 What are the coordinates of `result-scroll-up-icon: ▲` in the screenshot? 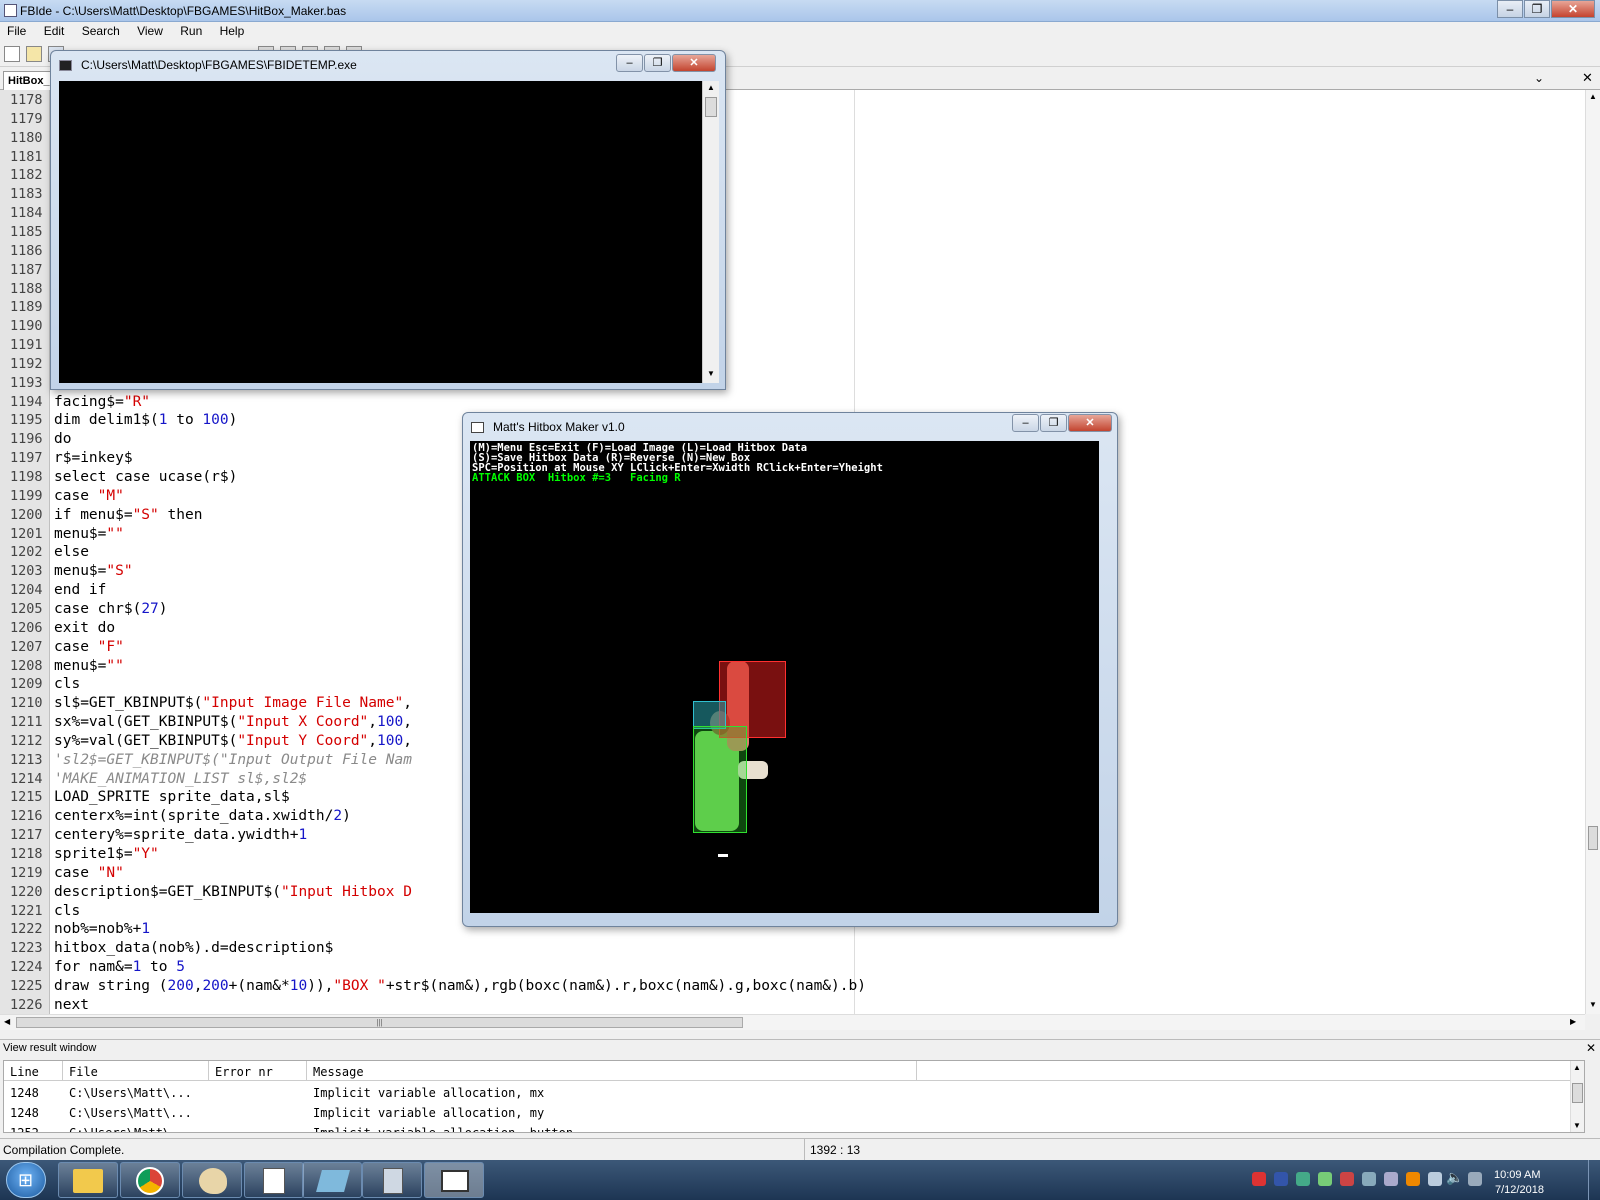 It's located at (1577, 1067).